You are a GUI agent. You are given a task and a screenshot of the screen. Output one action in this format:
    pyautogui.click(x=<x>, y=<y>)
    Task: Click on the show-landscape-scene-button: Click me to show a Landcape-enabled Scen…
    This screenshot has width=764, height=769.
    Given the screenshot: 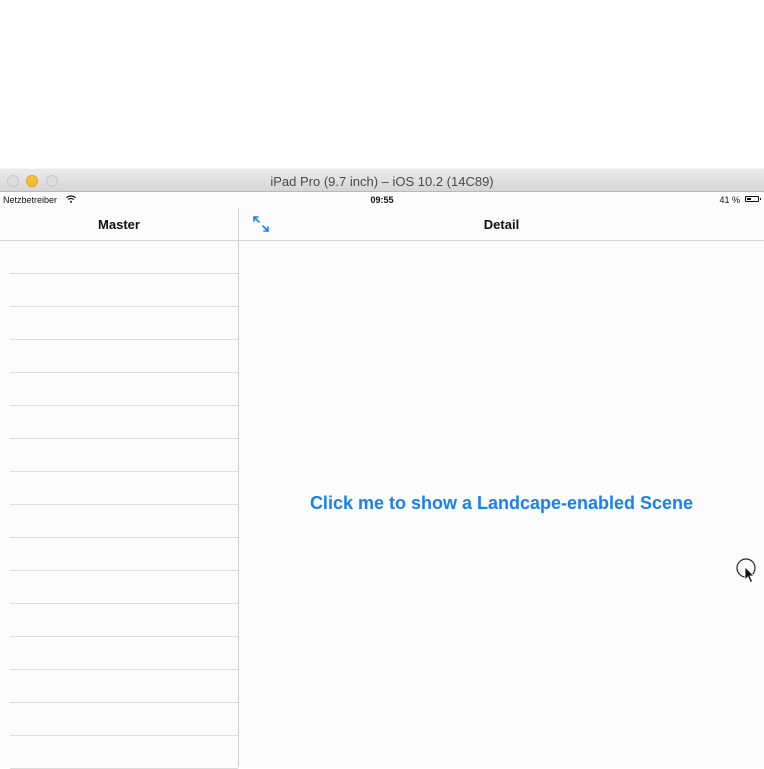 What is the action you would take?
    pyautogui.click(x=501, y=503)
    